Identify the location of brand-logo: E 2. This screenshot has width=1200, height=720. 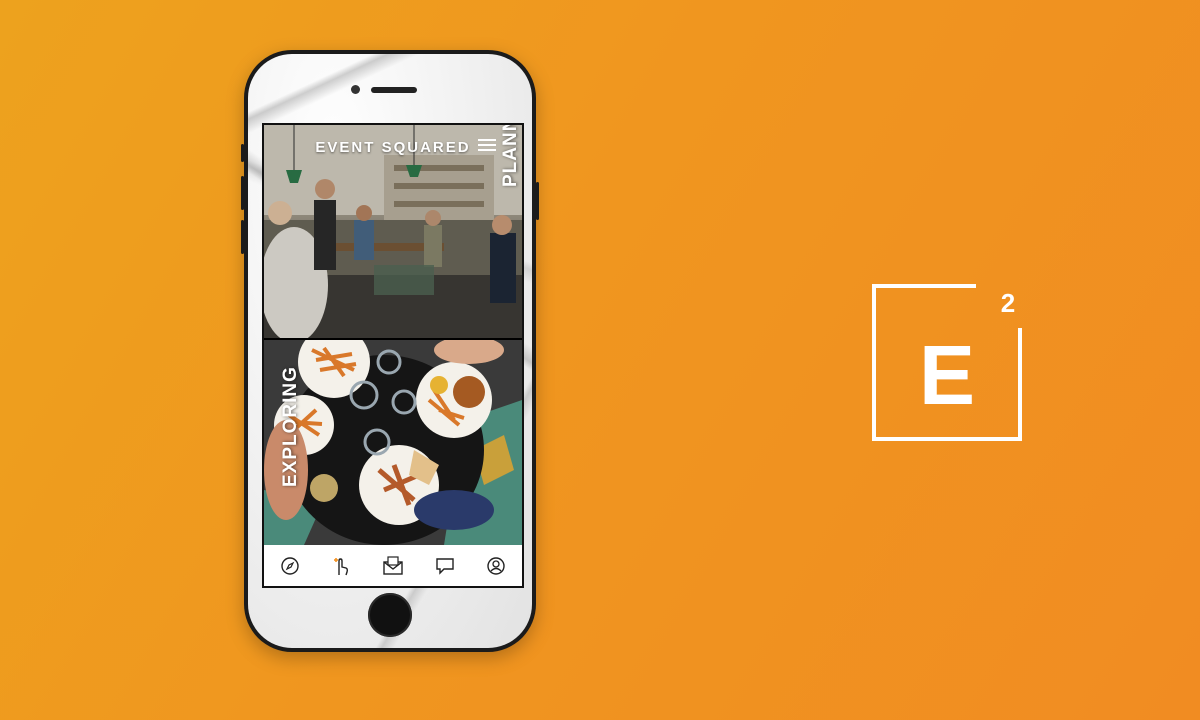
(947, 363).